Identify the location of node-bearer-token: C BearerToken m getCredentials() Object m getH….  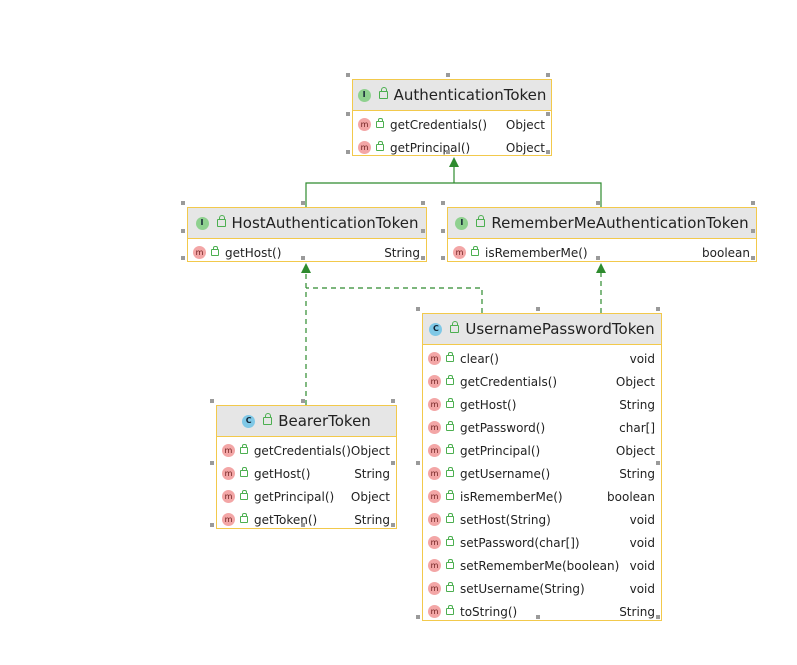
(306, 467).